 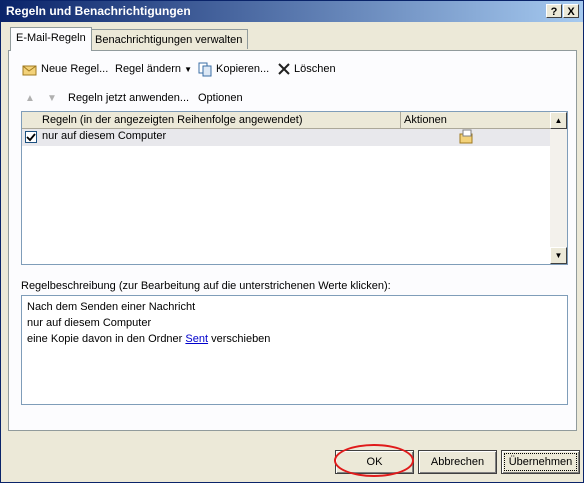 I want to click on move-up-button: ▲, so click(x=30, y=98).